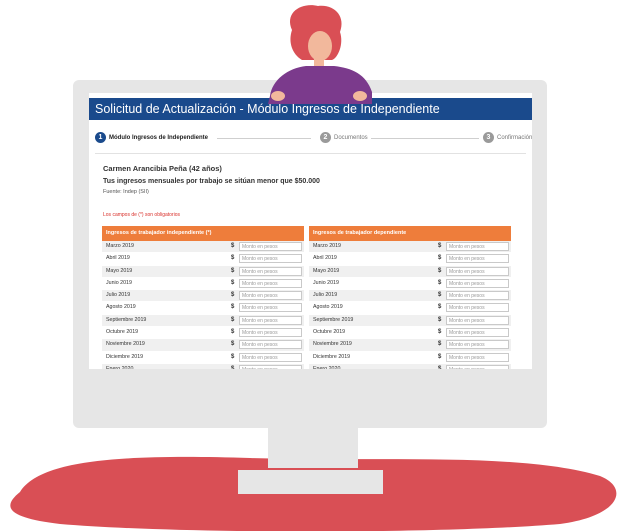 The image size is (623, 531). I want to click on table-row: Diciembre 2019 $ Monto en pesos, so click(203, 357).